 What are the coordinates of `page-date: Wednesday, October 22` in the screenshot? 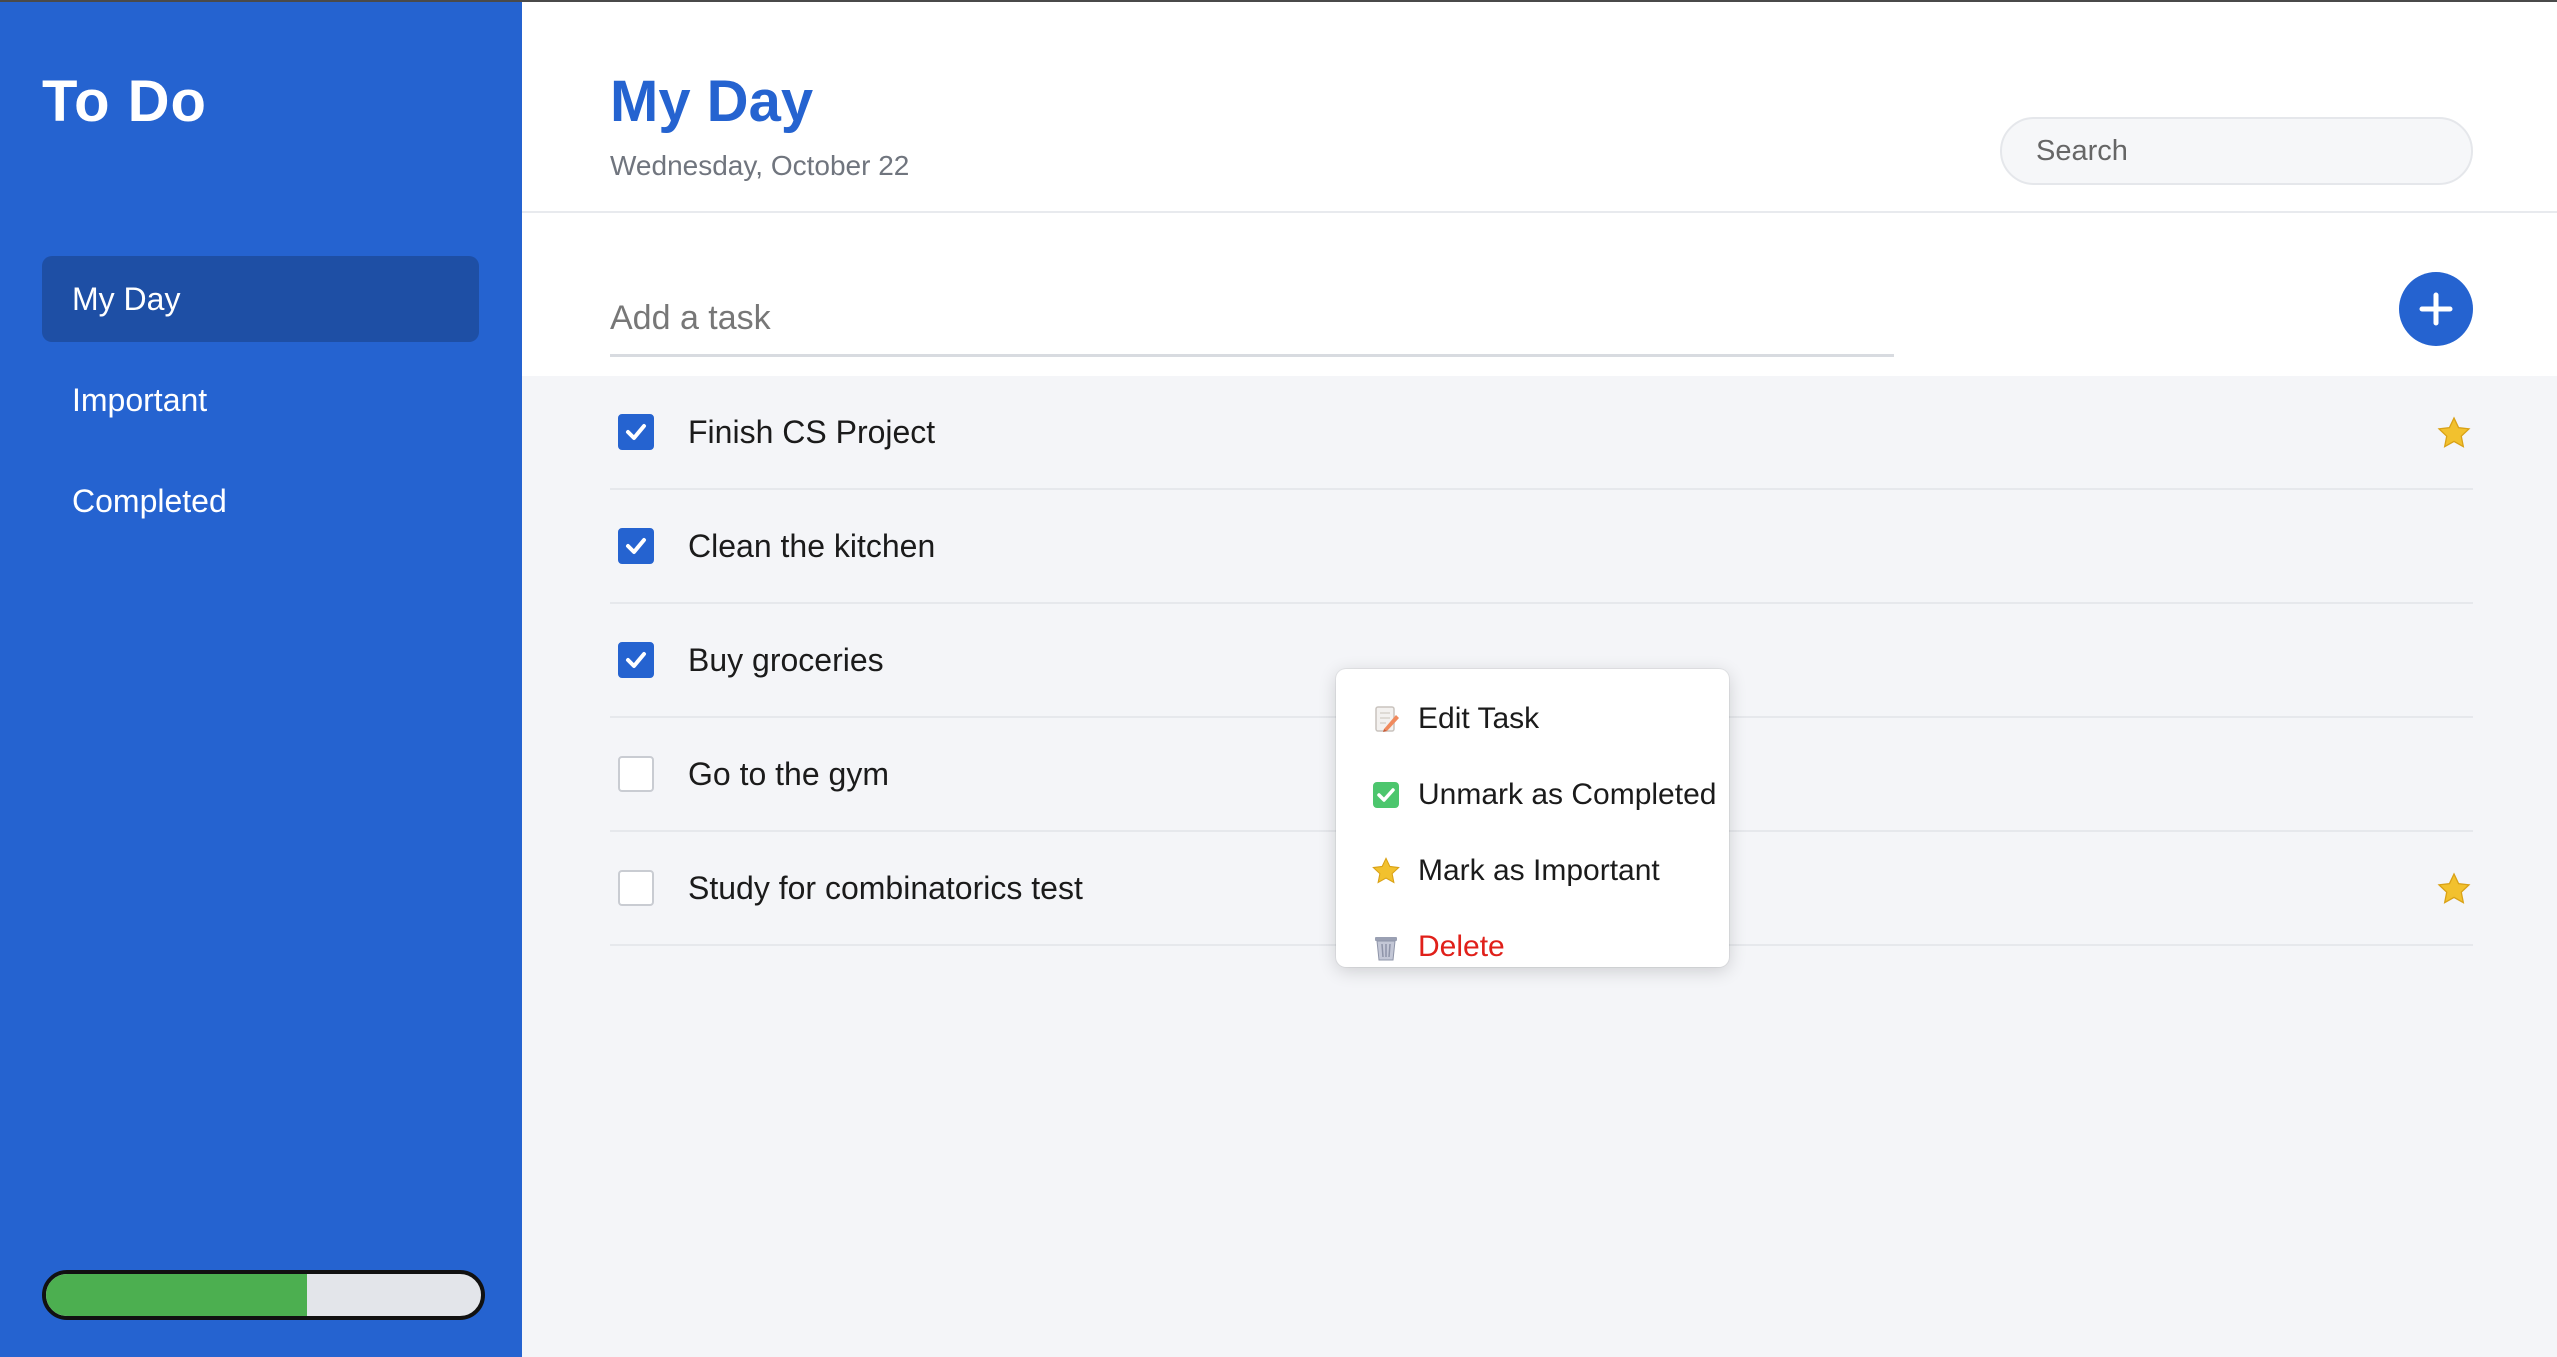 It's located at (760, 165).